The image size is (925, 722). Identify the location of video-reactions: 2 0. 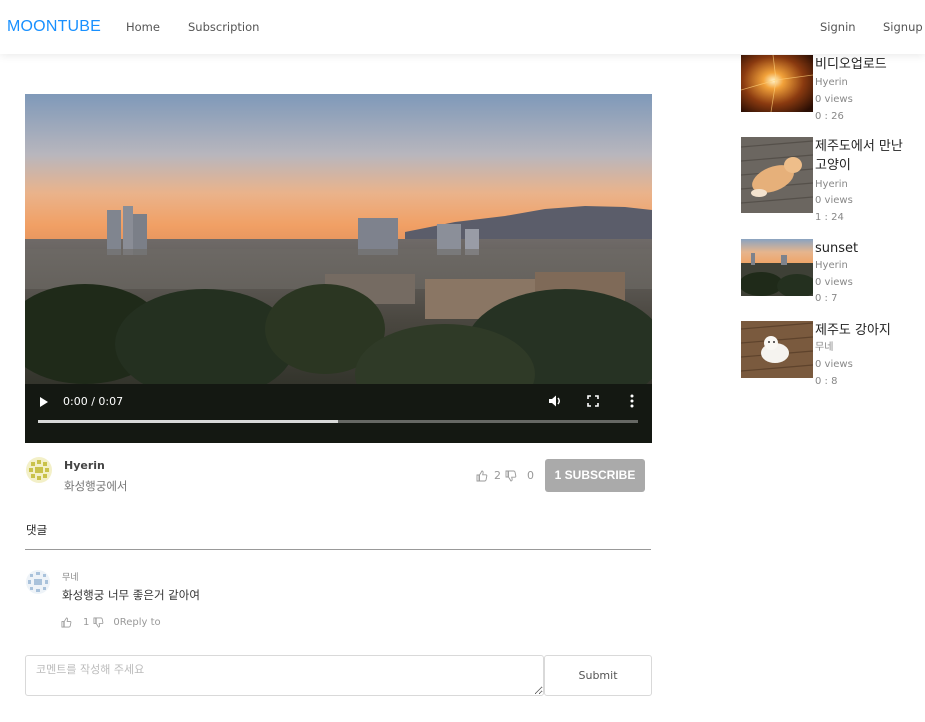
(507, 475).